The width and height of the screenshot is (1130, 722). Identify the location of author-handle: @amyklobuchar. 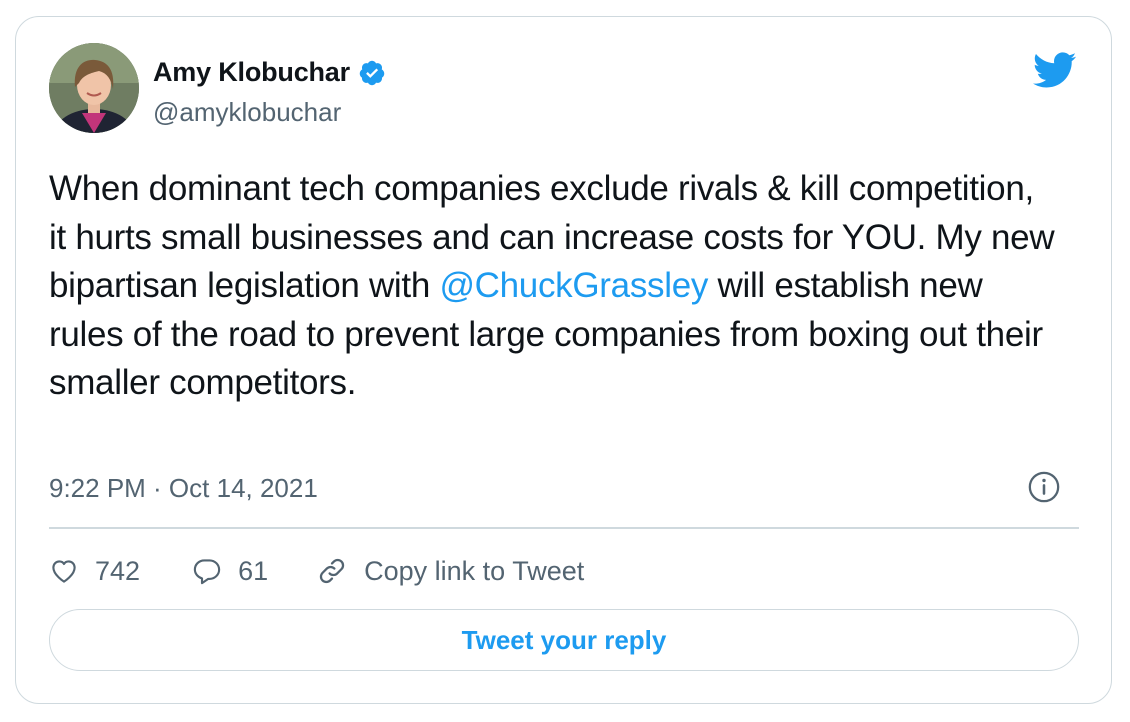
(247, 112).